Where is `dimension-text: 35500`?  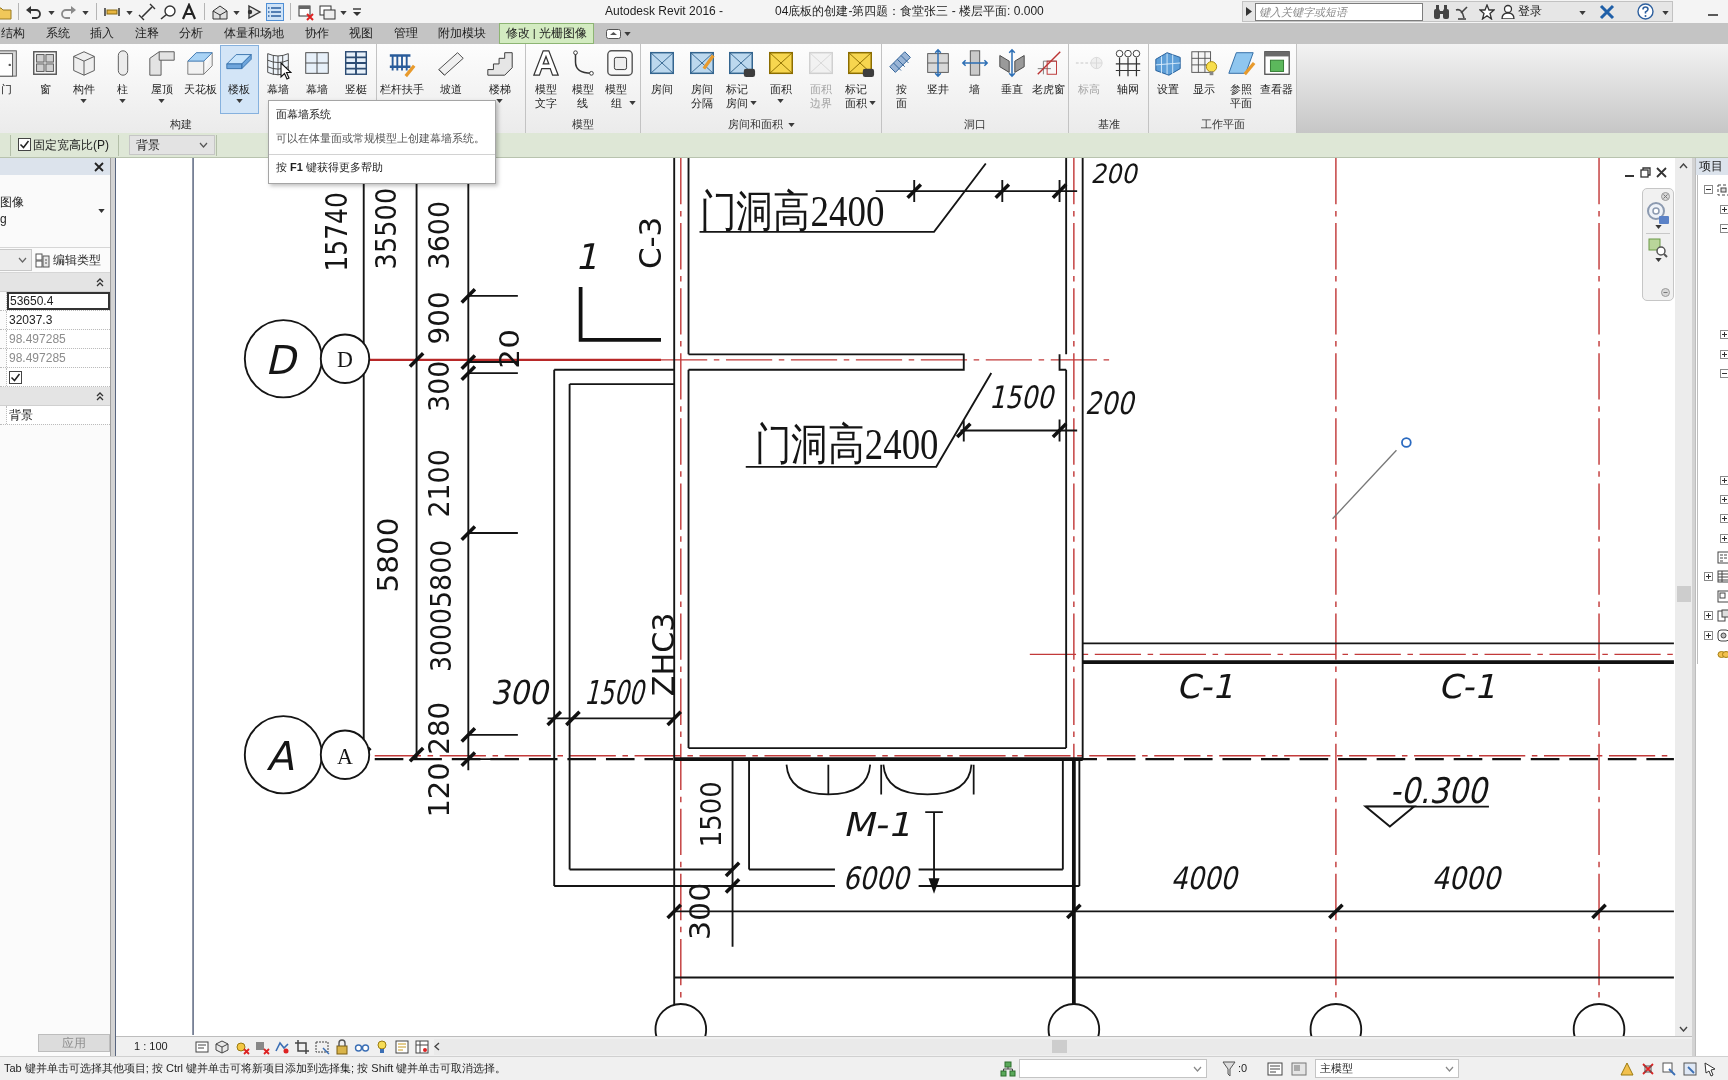 dimension-text: 35500 is located at coordinates (385, 224).